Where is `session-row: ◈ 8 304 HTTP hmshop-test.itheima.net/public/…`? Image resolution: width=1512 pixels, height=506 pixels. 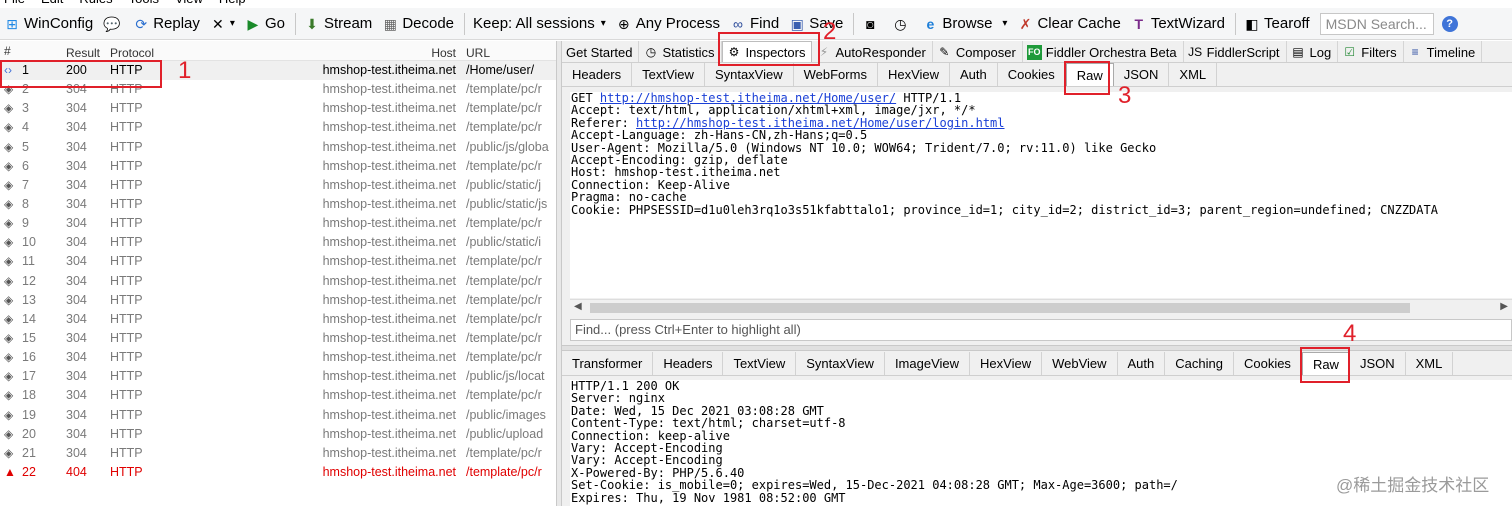
session-row: ◈ 8 304 HTTP hmshop-test.itheima.net/public/… is located at coordinates (278, 204).